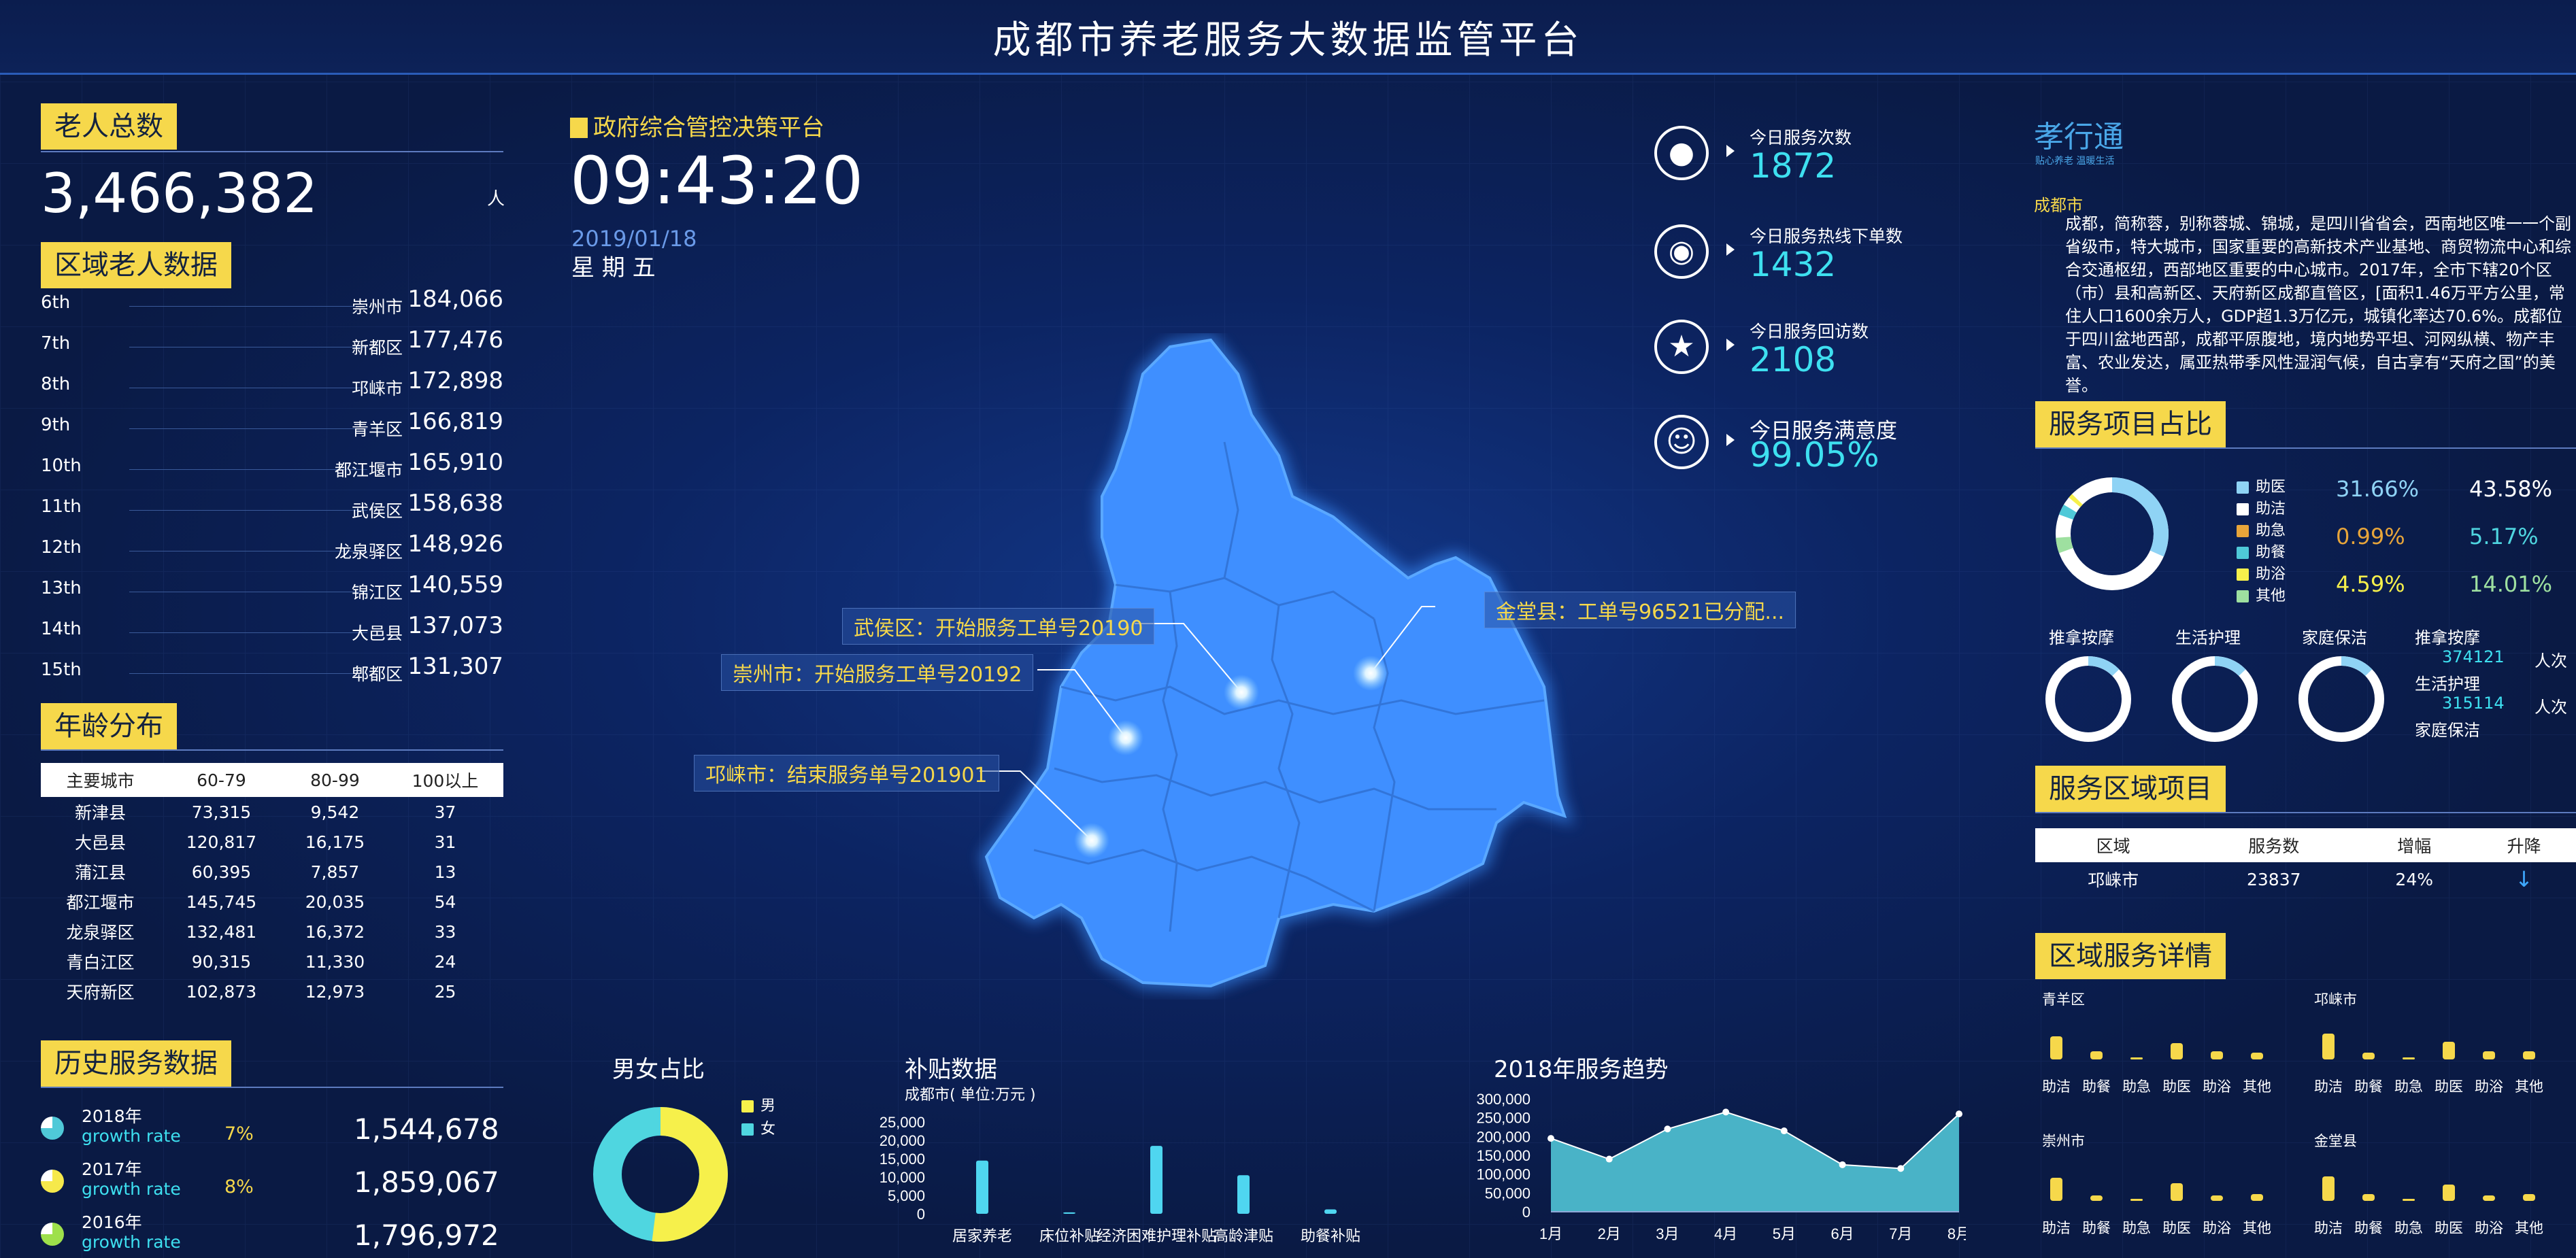  Describe the element at coordinates (2447, 730) in the screenshot. I see `mini-stat-name: 家庭保洁` at that location.